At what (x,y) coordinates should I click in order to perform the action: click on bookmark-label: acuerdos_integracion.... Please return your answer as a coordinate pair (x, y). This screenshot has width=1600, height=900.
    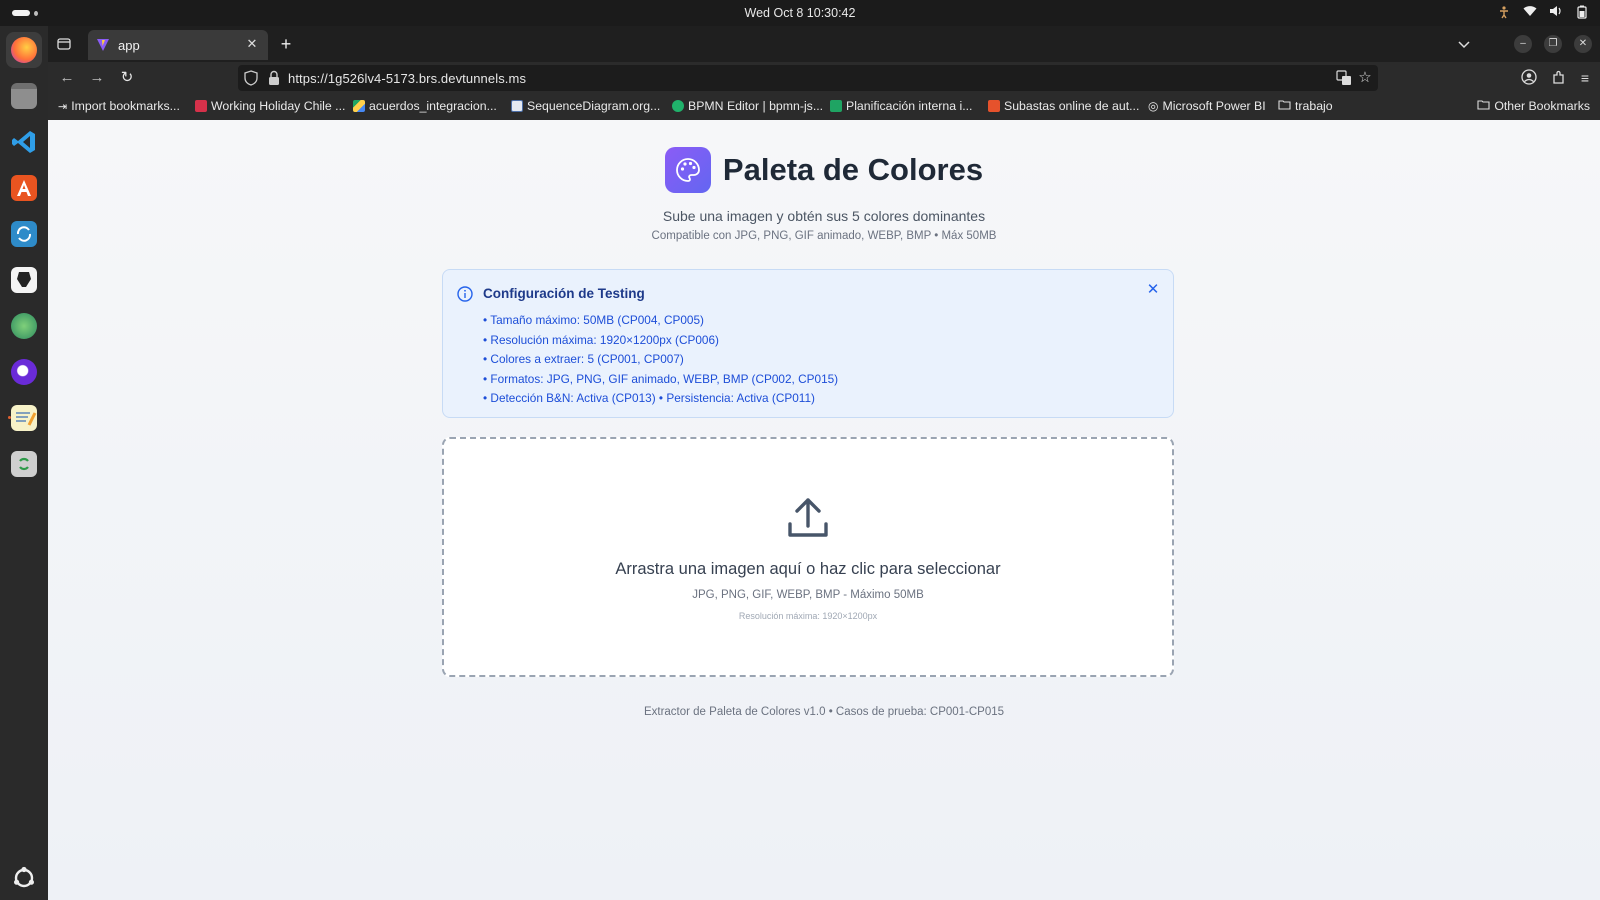
    Looking at the image, I should click on (433, 106).